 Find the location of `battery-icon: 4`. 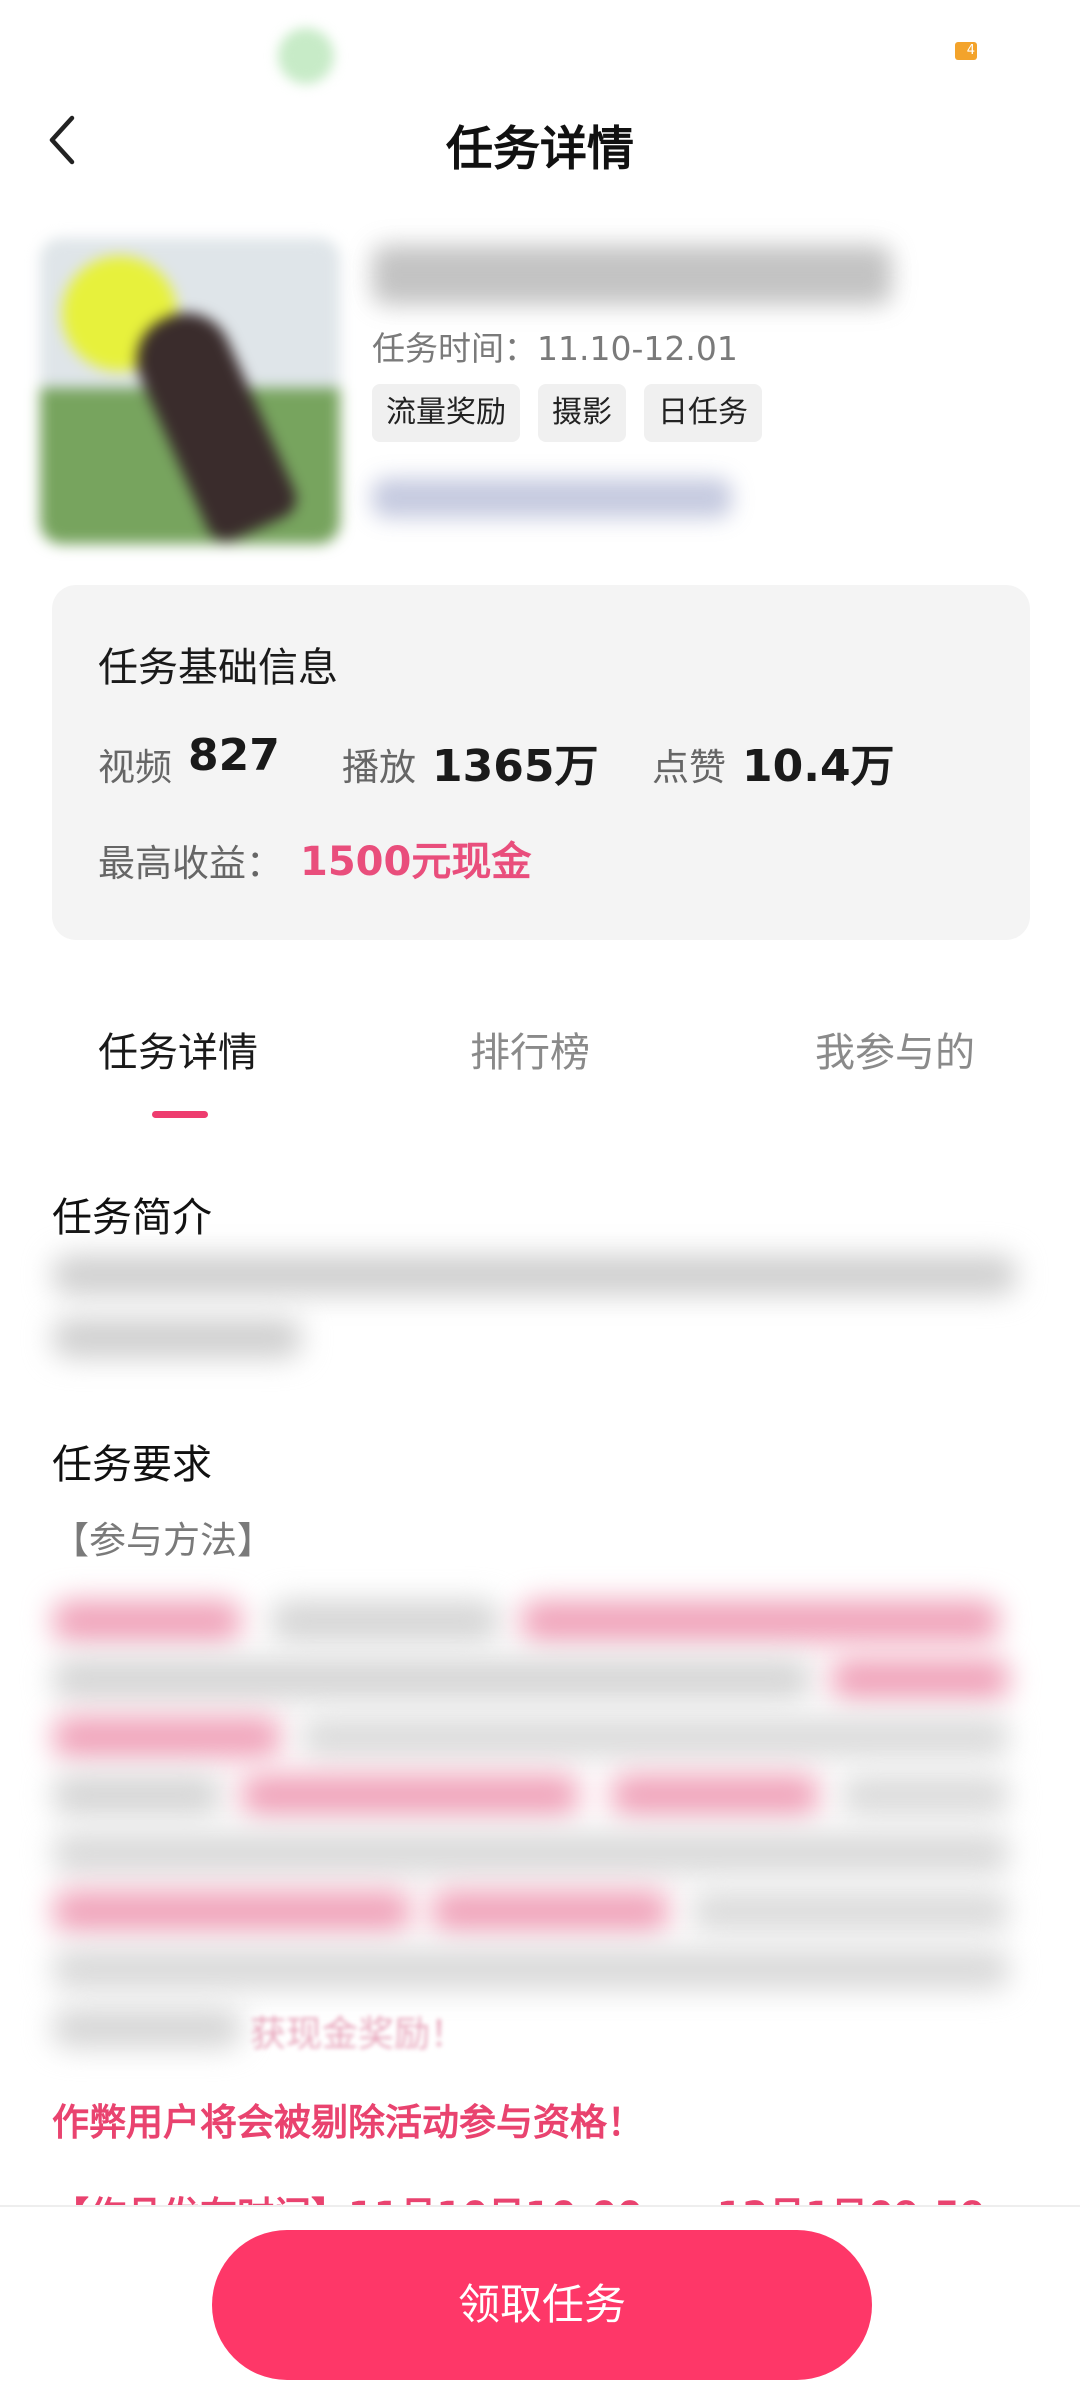

battery-icon: 4 is located at coordinates (966, 51).